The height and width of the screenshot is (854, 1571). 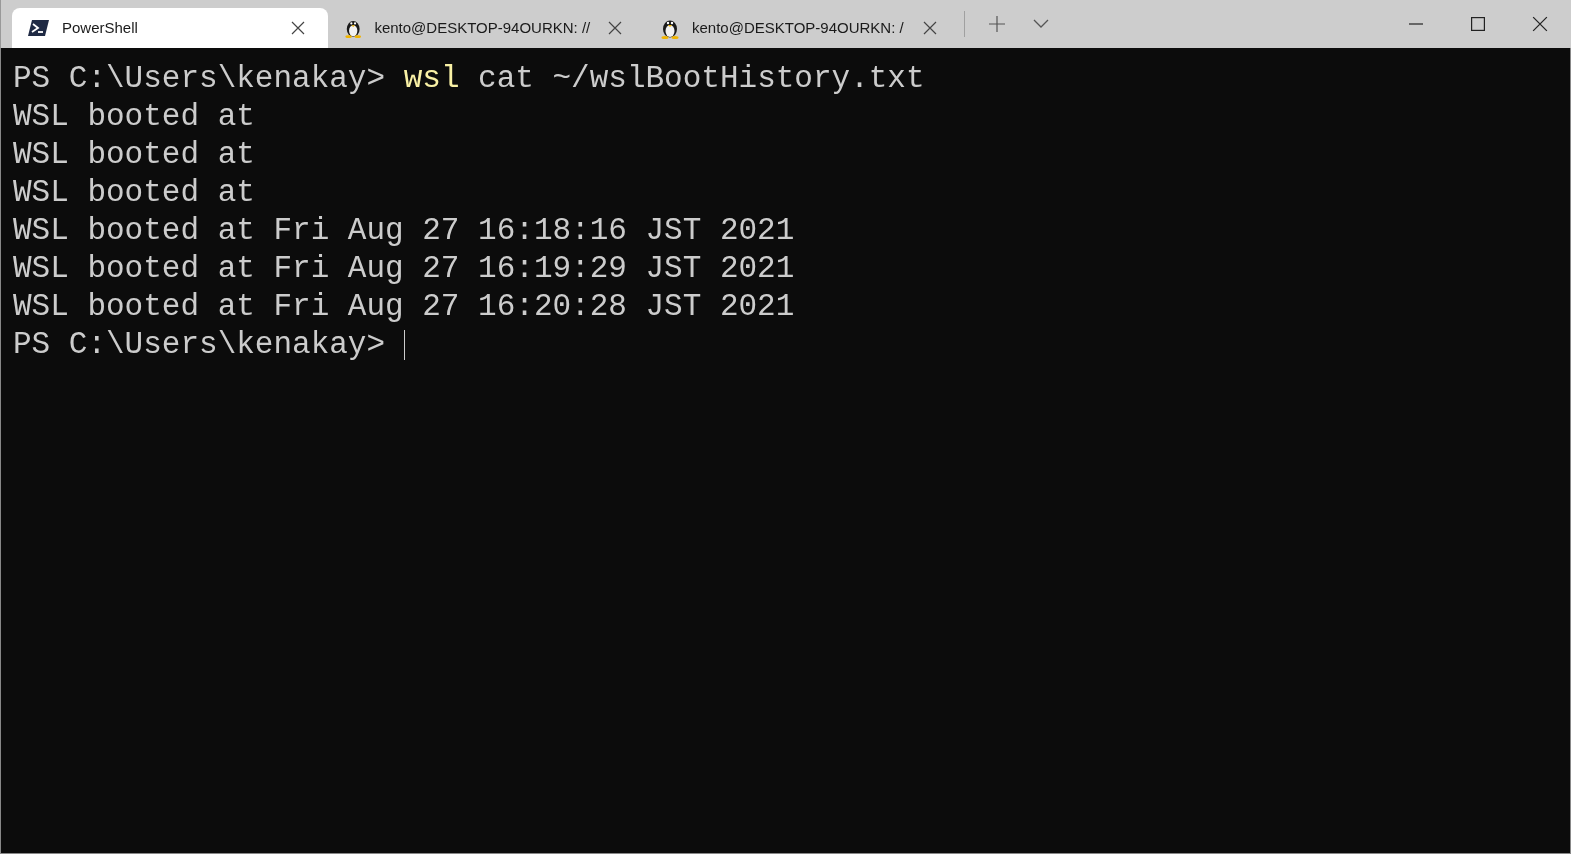 What do you see at coordinates (405, 345) in the screenshot?
I see `text-cursor` at bounding box center [405, 345].